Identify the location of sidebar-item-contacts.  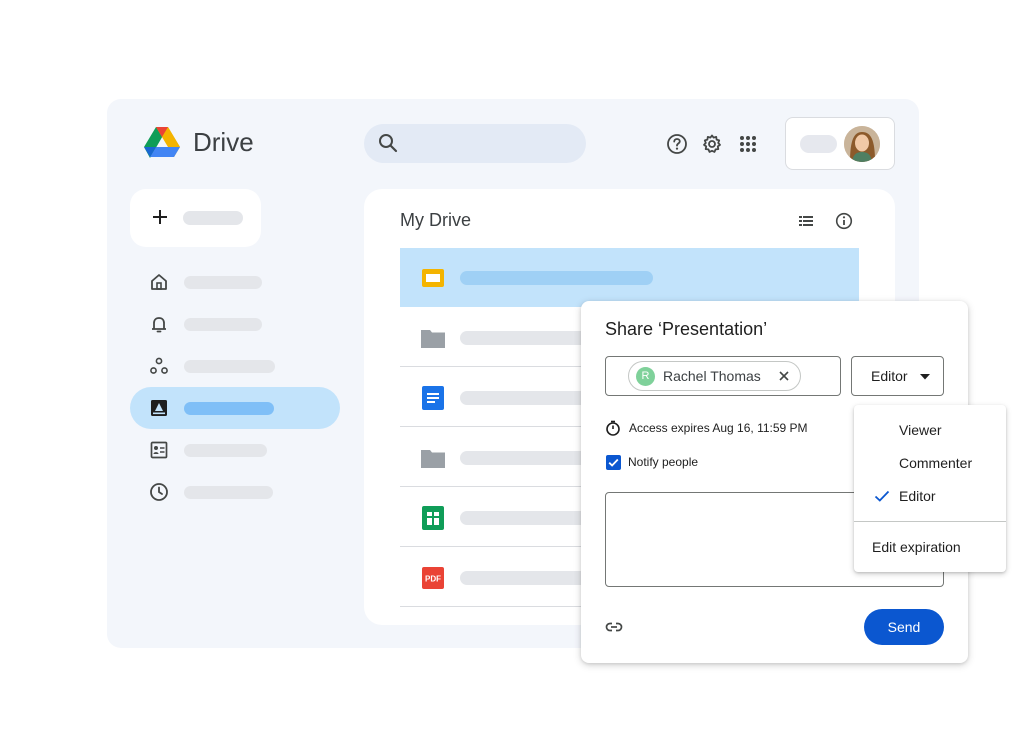
(235, 450).